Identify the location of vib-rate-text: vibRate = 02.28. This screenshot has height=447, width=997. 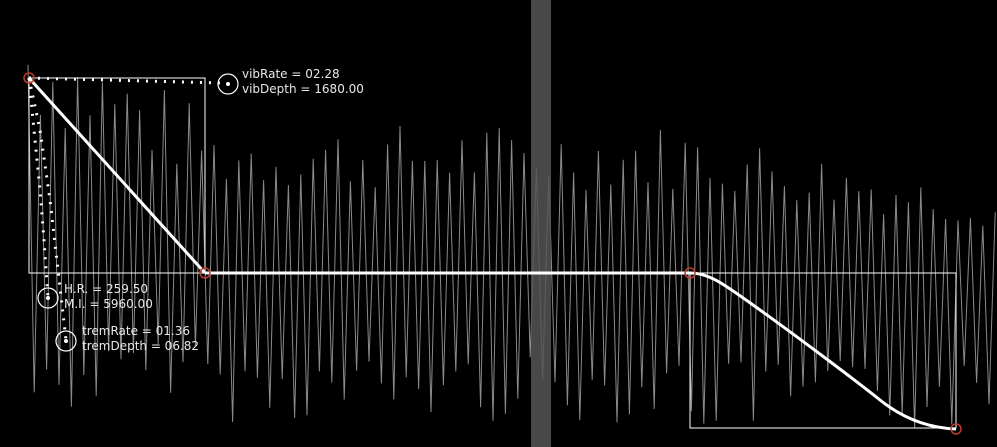
(291, 74).